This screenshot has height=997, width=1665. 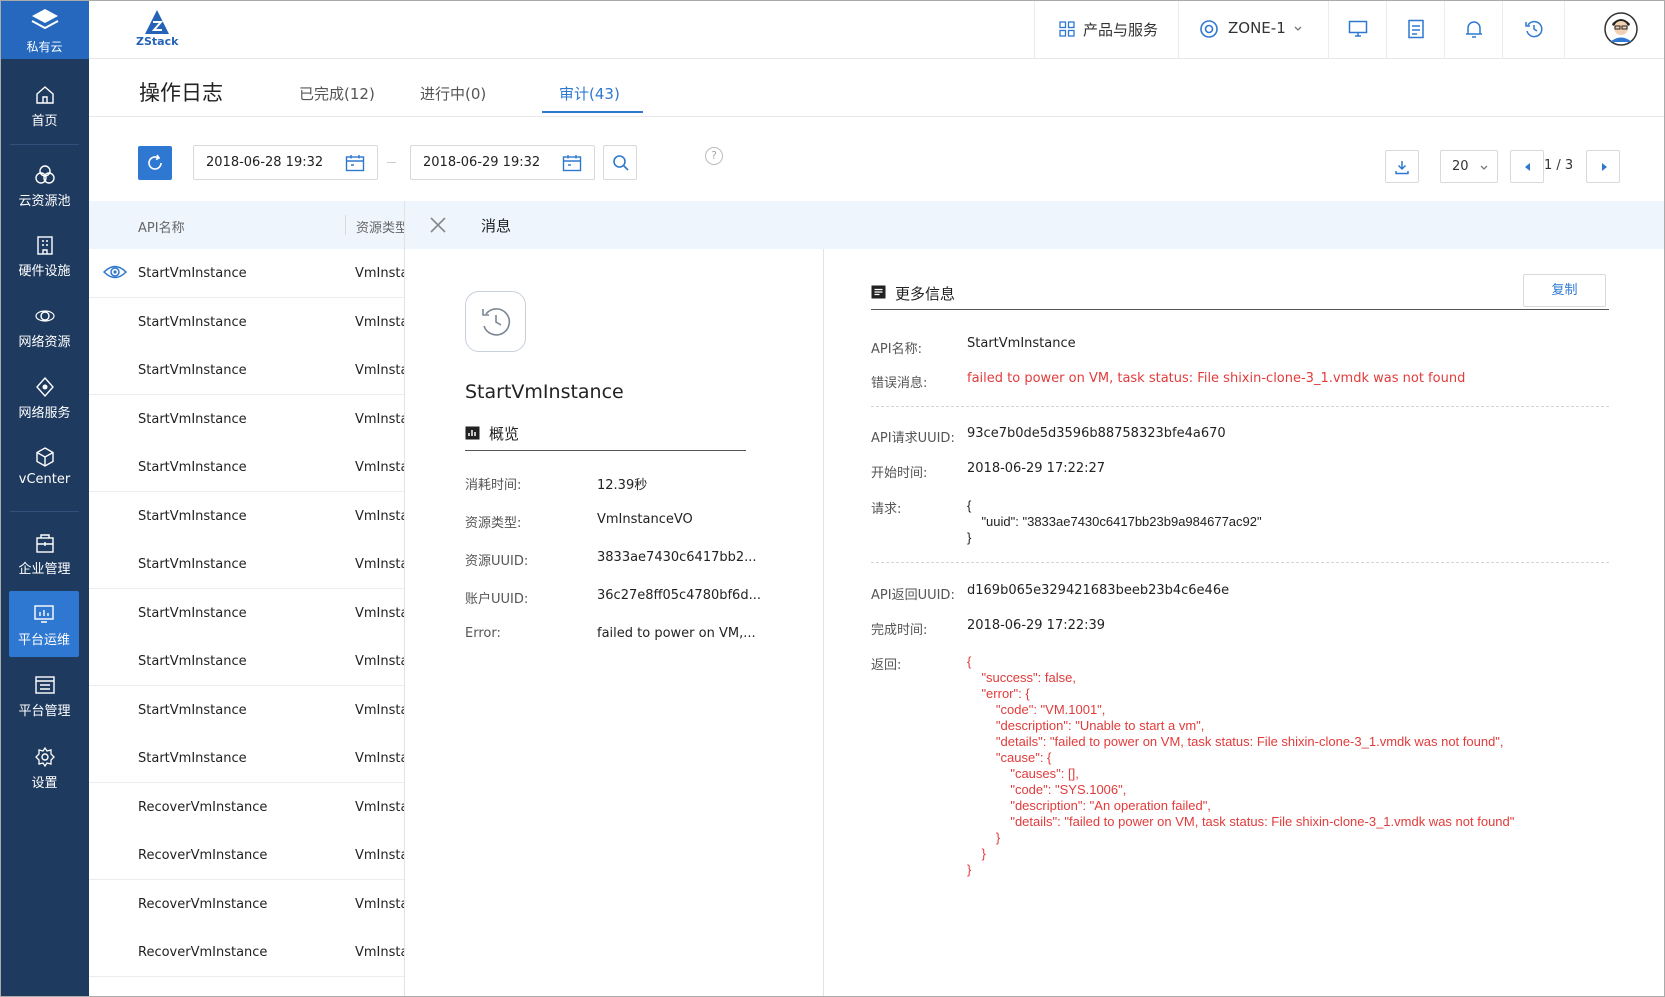 I want to click on notification-button, so click(x=1473, y=29).